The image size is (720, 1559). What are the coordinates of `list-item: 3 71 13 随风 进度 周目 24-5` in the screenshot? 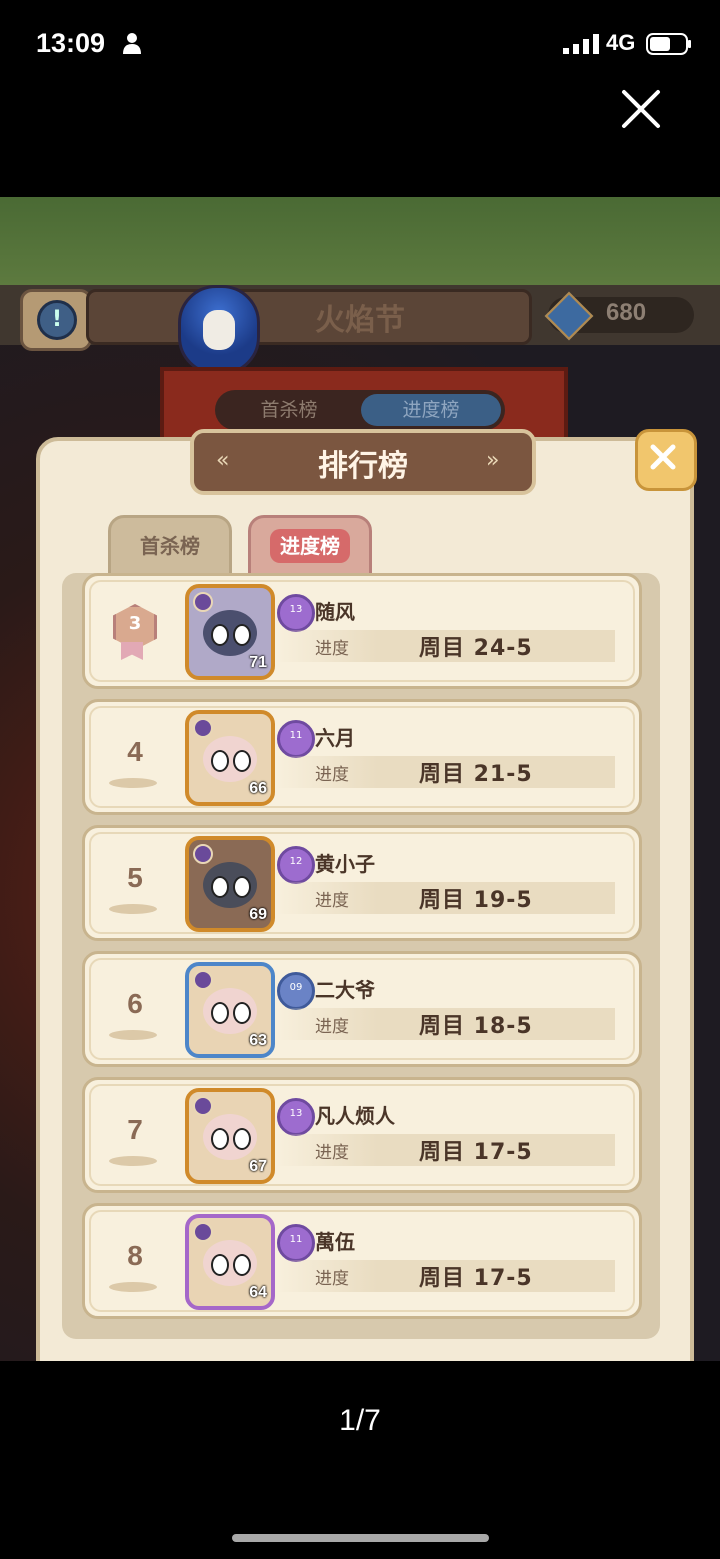 It's located at (362, 631).